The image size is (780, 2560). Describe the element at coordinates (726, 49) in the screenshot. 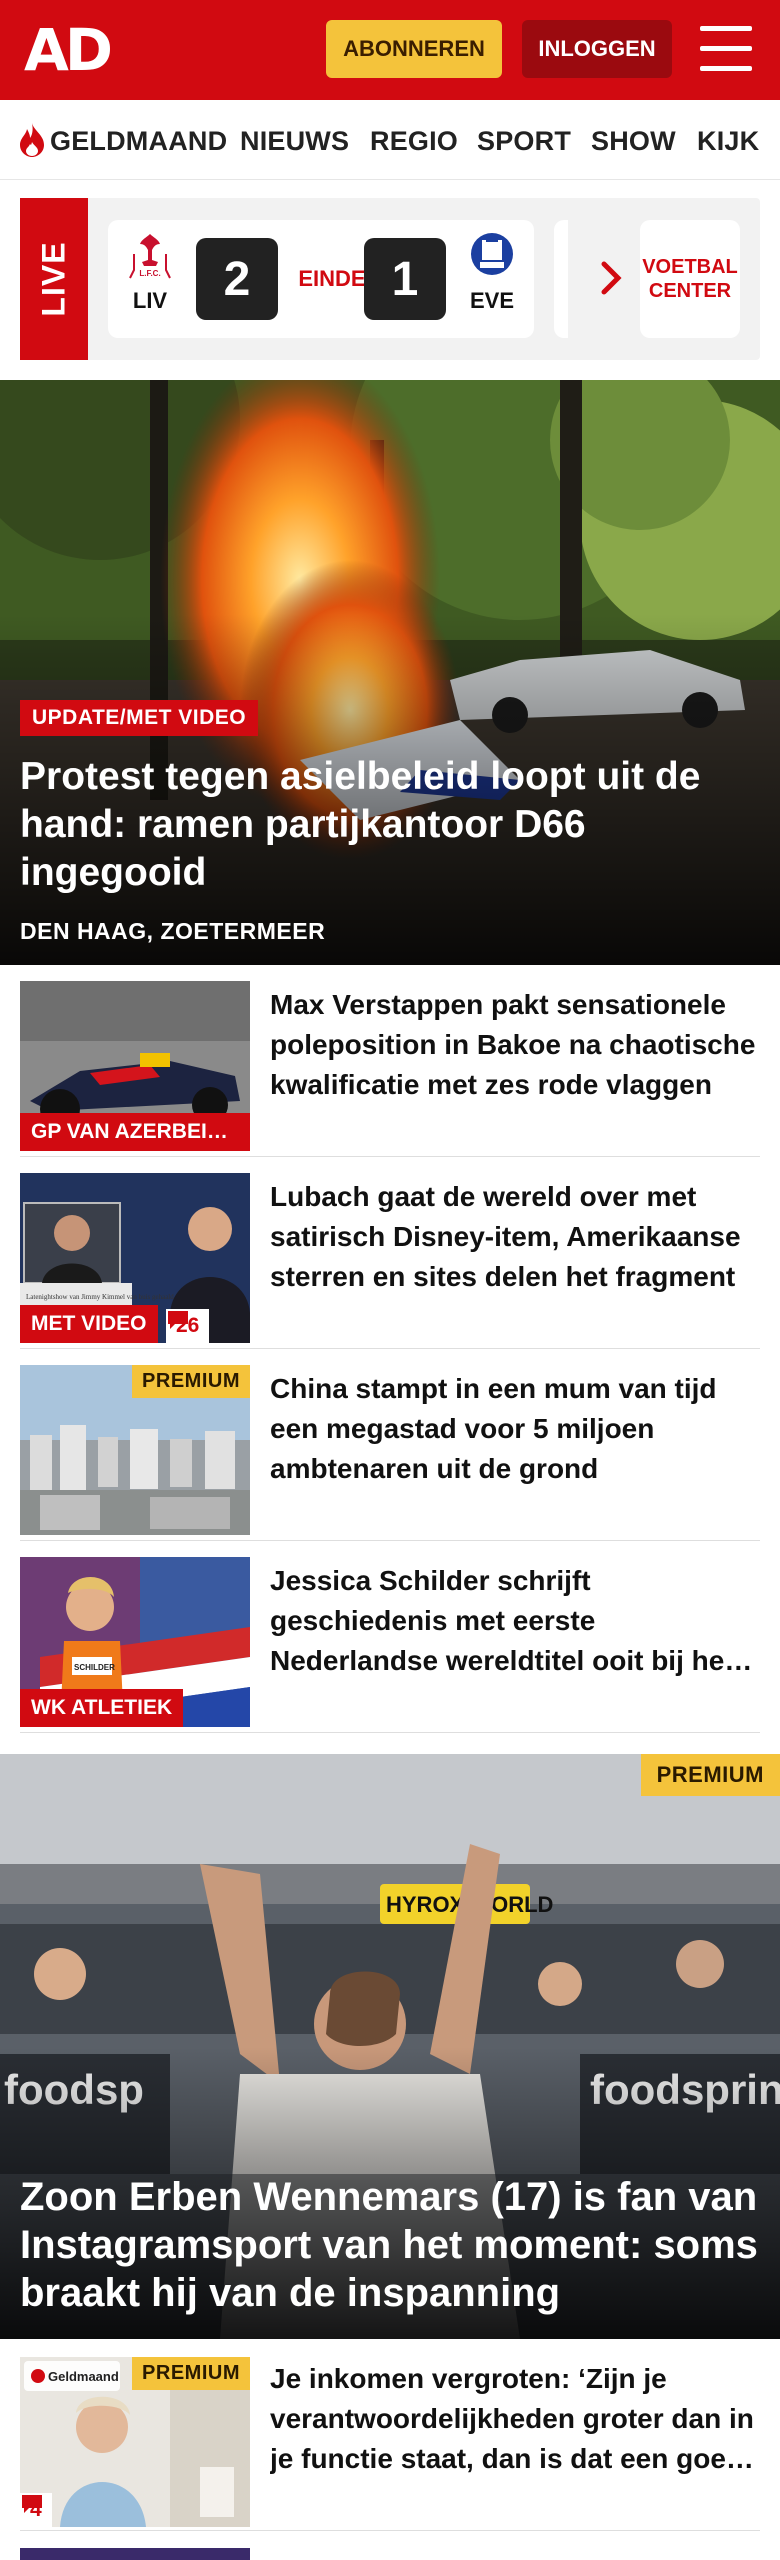

I see `hamburger-menu-icon` at that location.